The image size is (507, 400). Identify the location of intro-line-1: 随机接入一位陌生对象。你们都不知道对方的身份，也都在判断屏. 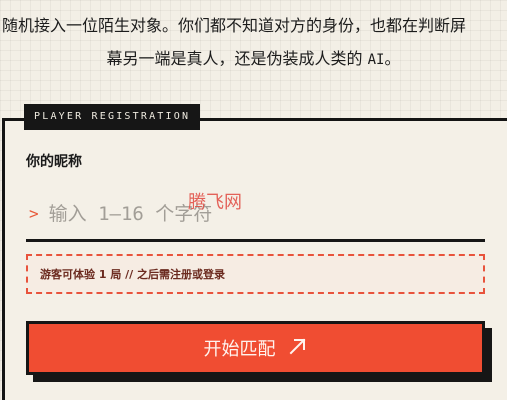
(234, 25).